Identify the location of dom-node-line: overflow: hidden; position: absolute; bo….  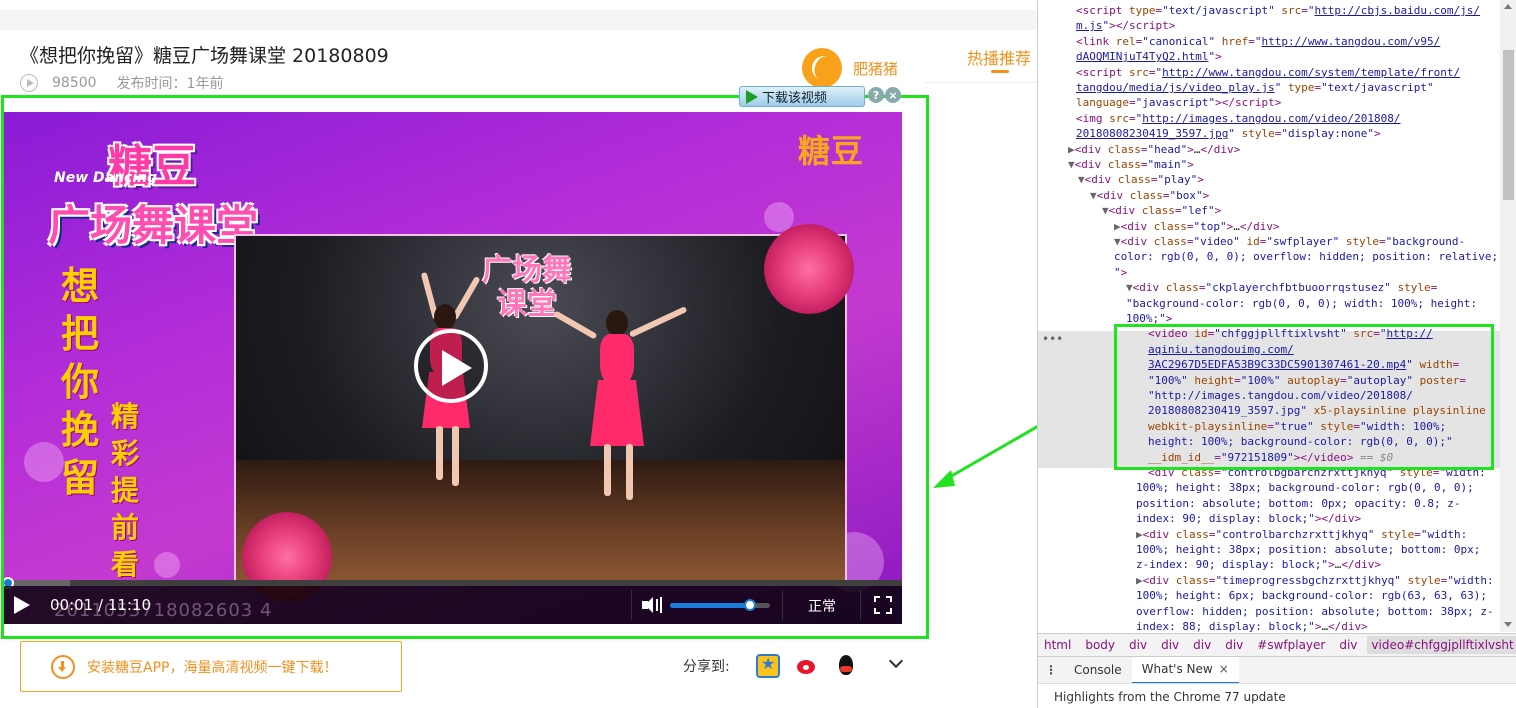
(1315, 612).